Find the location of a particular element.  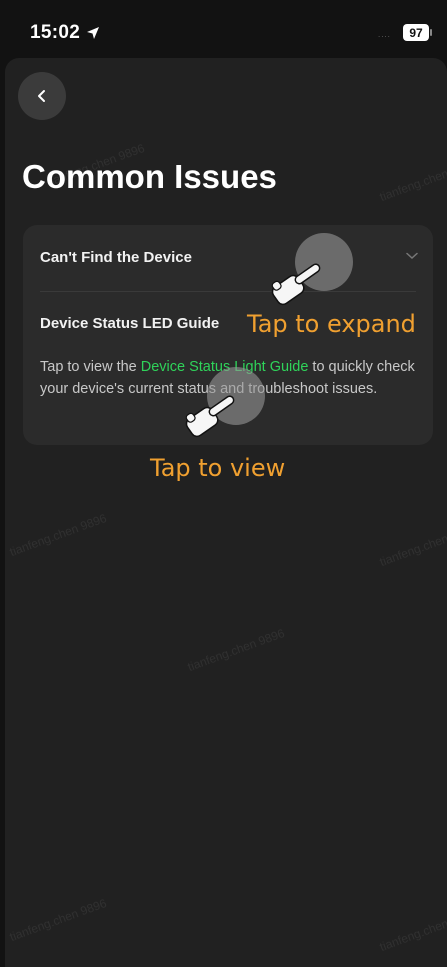

battery-level: 97 is located at coordinates (416, 32).